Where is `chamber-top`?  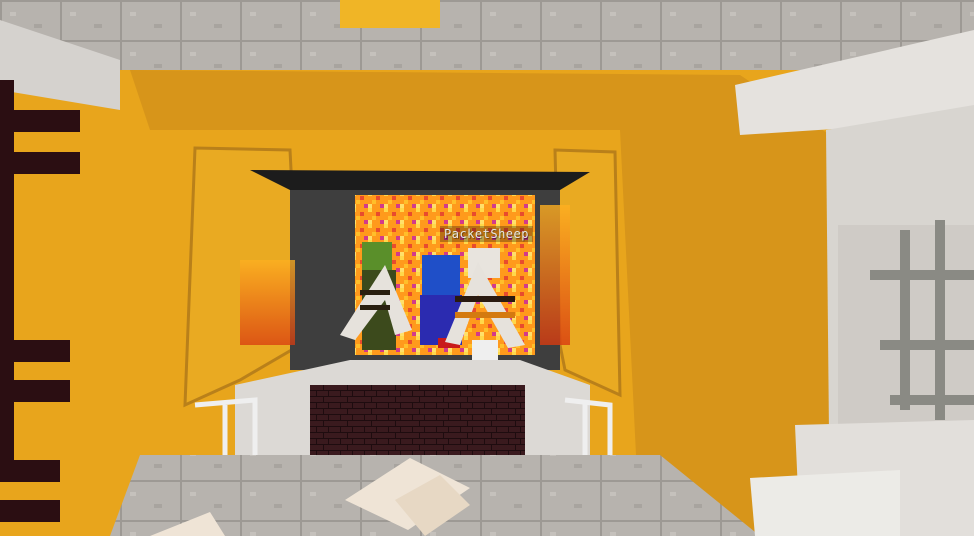 chamber-top is located at coordinates (420, 180).